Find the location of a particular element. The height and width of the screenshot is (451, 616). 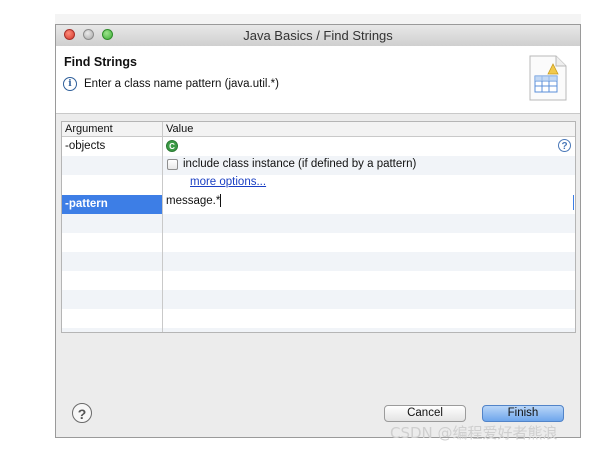

column-divider is located at coordinates (162, 227).